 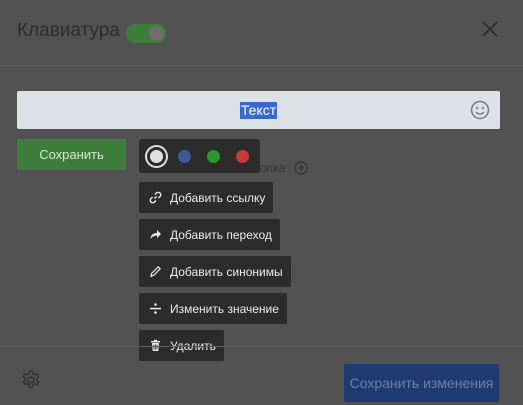 I want to click on save-button: Сохранить, so click(x=71, y=154).